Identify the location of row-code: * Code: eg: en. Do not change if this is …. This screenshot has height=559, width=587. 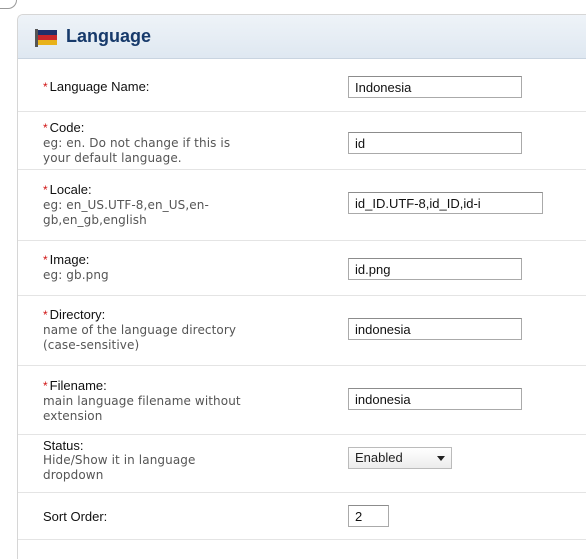
(302, 141).